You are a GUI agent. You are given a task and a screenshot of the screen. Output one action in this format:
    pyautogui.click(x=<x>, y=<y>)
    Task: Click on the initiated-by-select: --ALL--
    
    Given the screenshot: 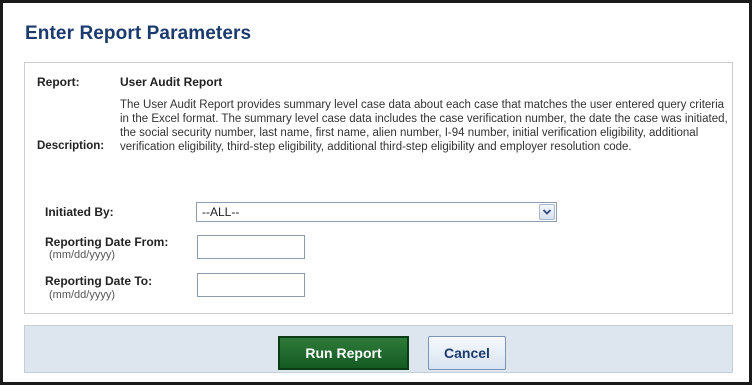 What is the action you would take?
    pyautogui.click(x=376, y=212)
    